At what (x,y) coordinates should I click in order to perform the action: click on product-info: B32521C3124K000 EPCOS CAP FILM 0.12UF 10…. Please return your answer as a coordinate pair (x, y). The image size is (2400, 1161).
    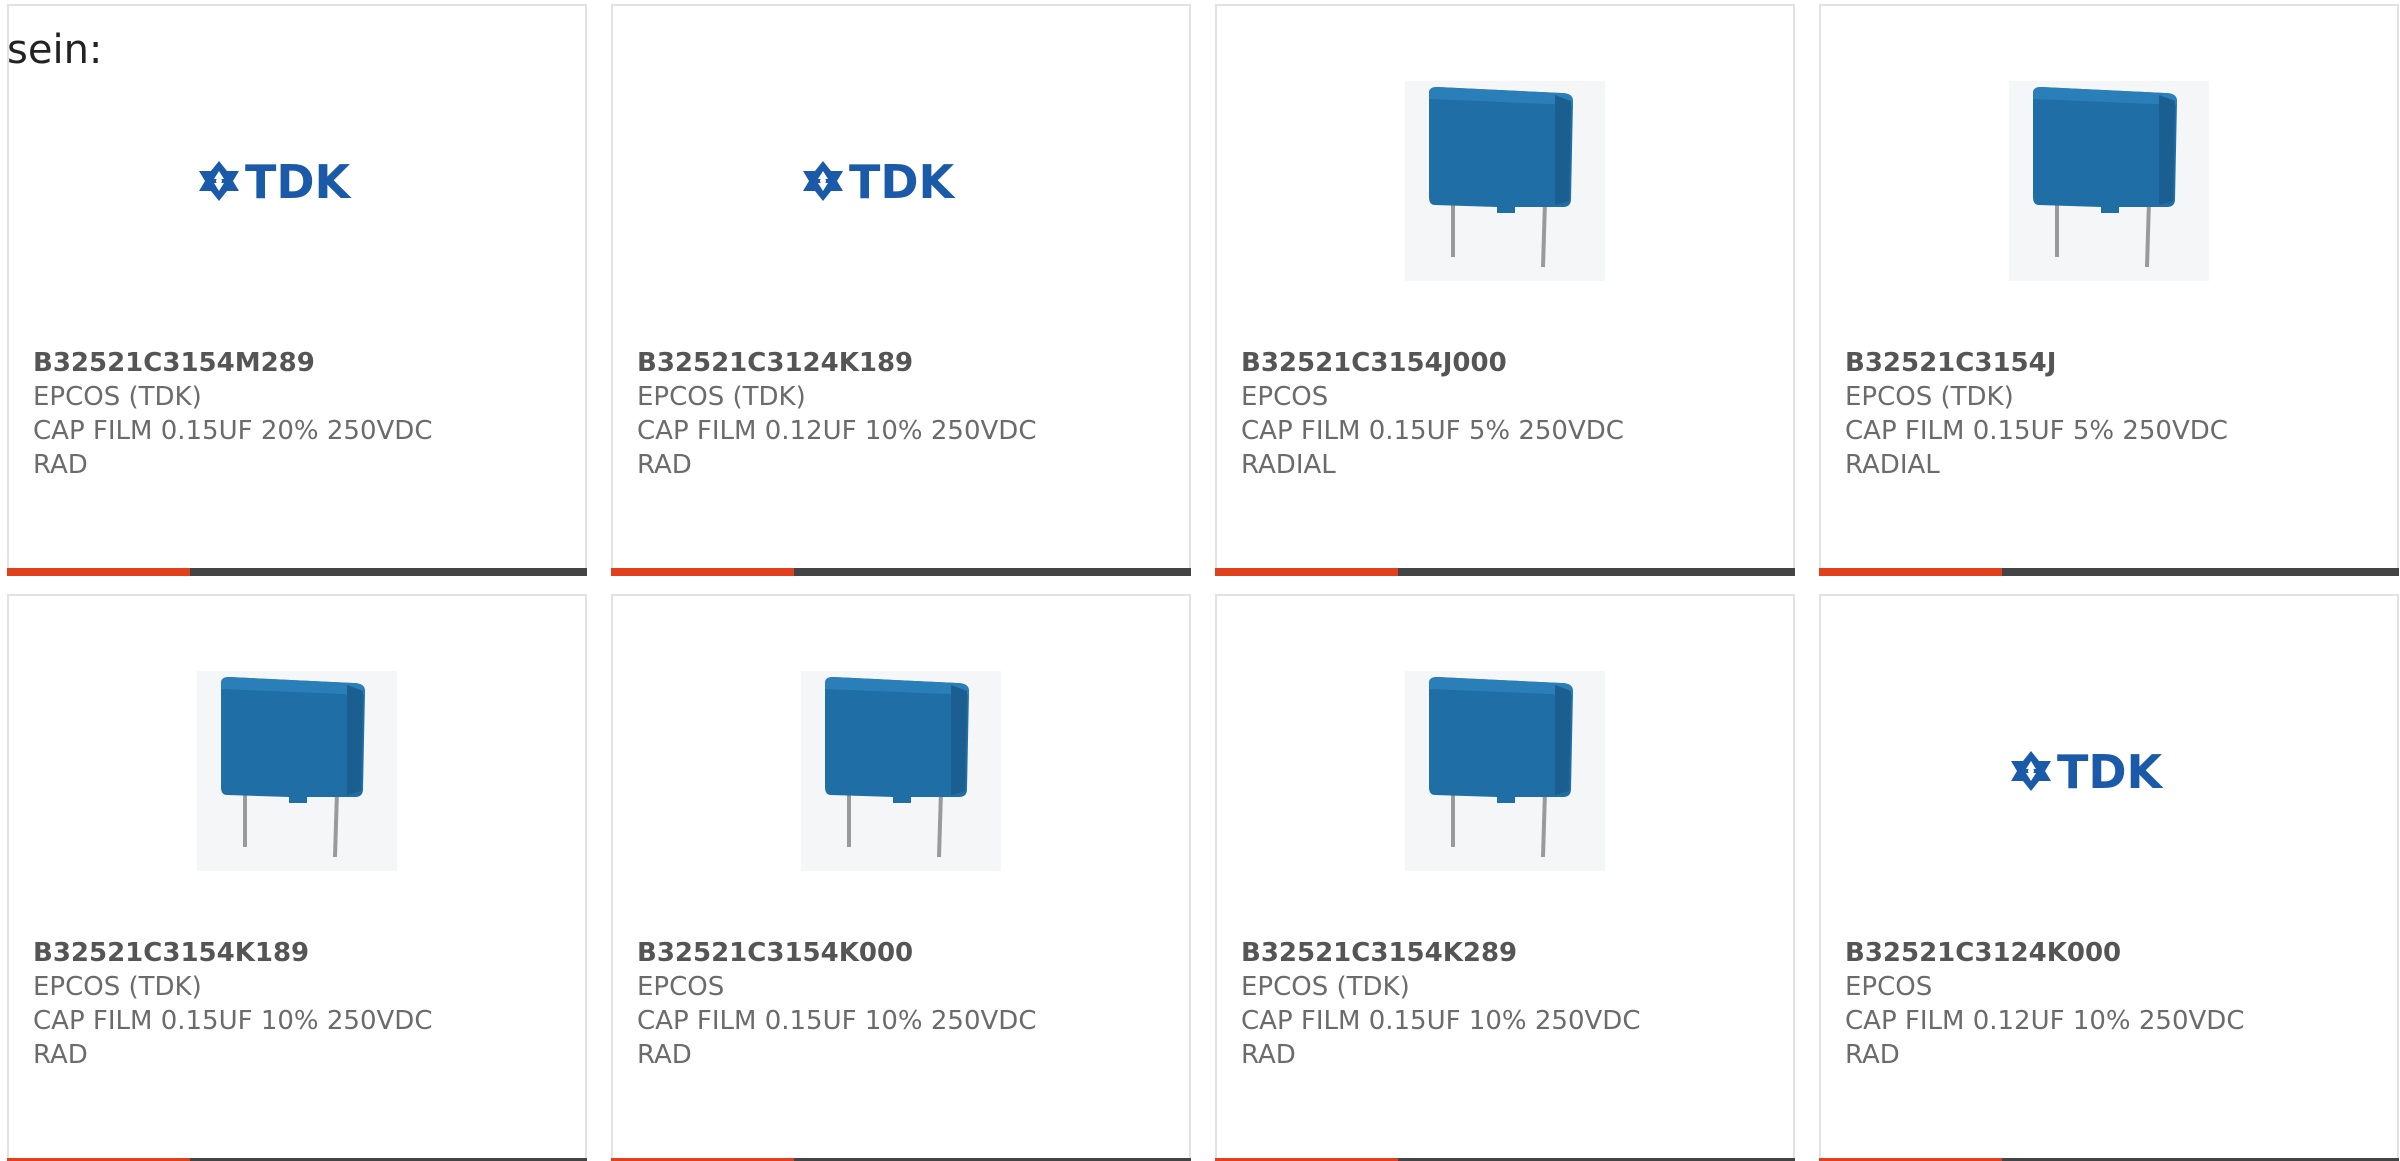
    Looking at the image, I should click on (2111, 1004).